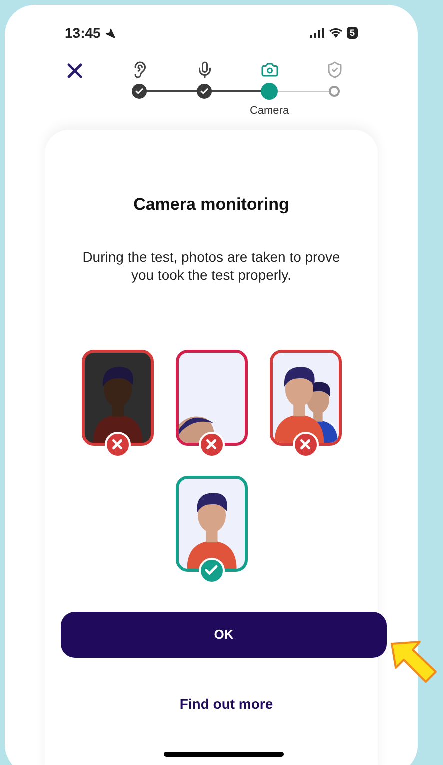 This screenshot has width=443, height=765. I want to click on ok-button: OK, so click(224, 635).